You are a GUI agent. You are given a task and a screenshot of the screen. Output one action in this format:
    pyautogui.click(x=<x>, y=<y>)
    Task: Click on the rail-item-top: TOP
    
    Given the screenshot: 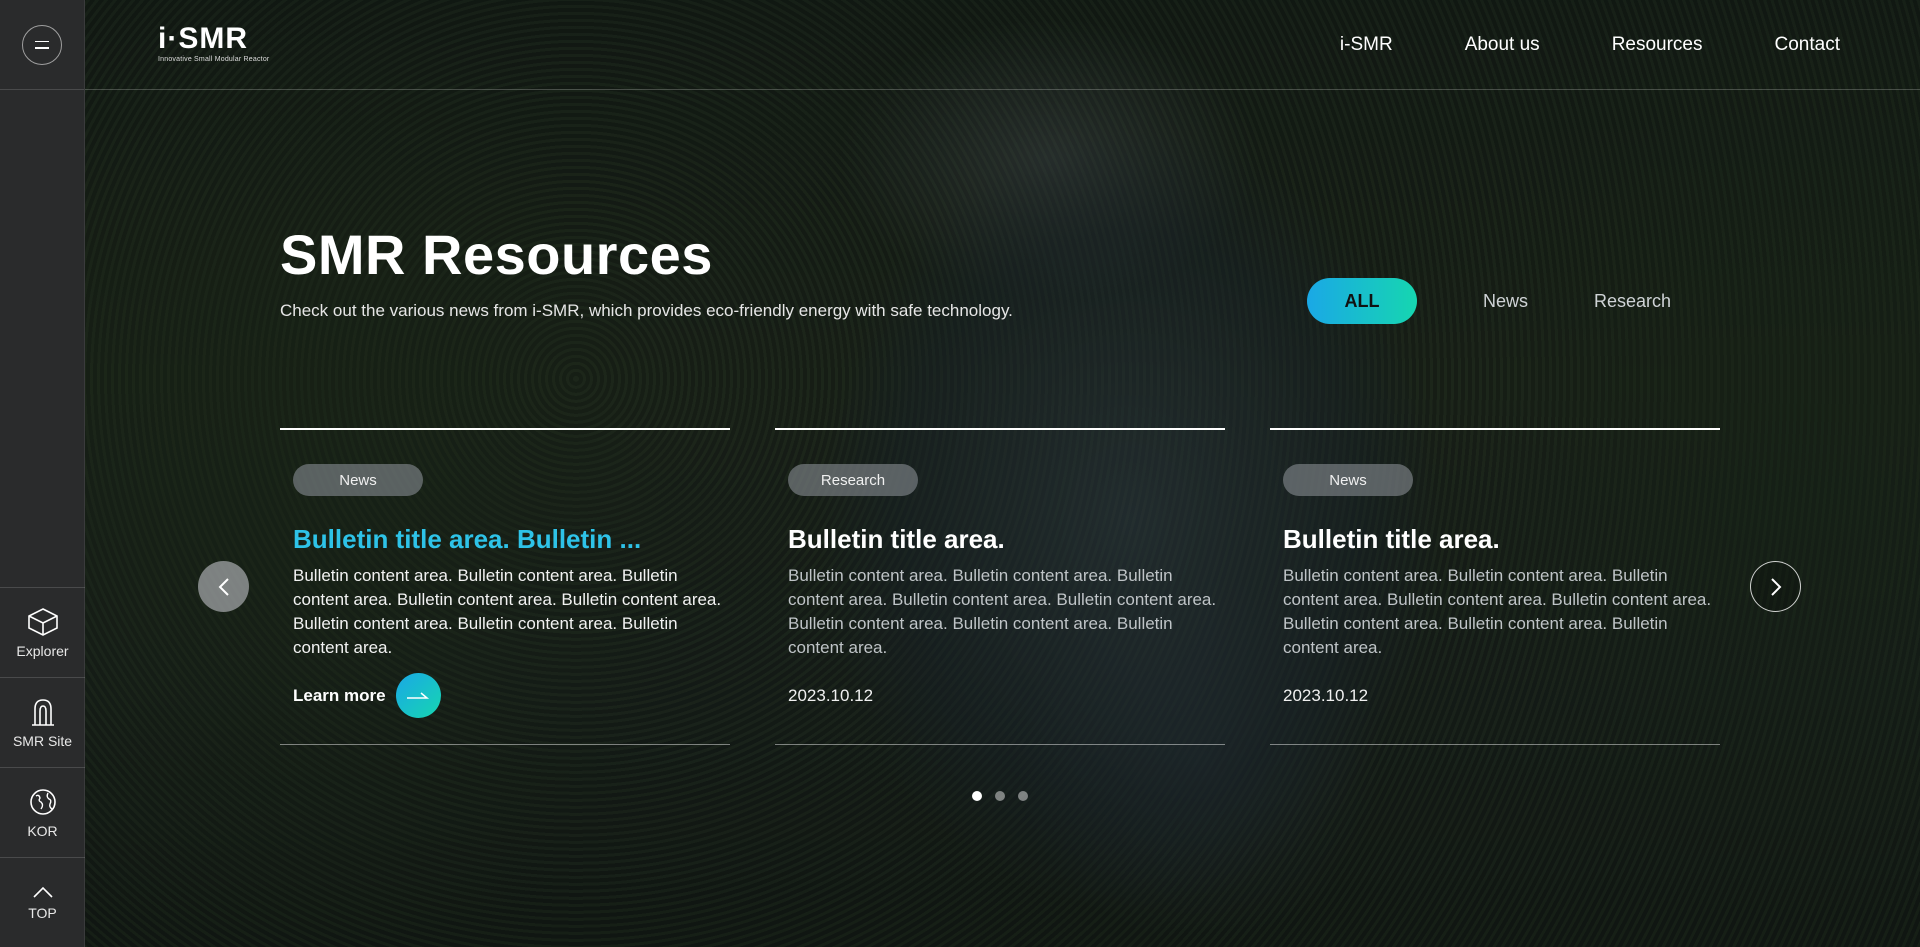 What is the action you would take?
    pyautogui.click(x=42, y=902)
    